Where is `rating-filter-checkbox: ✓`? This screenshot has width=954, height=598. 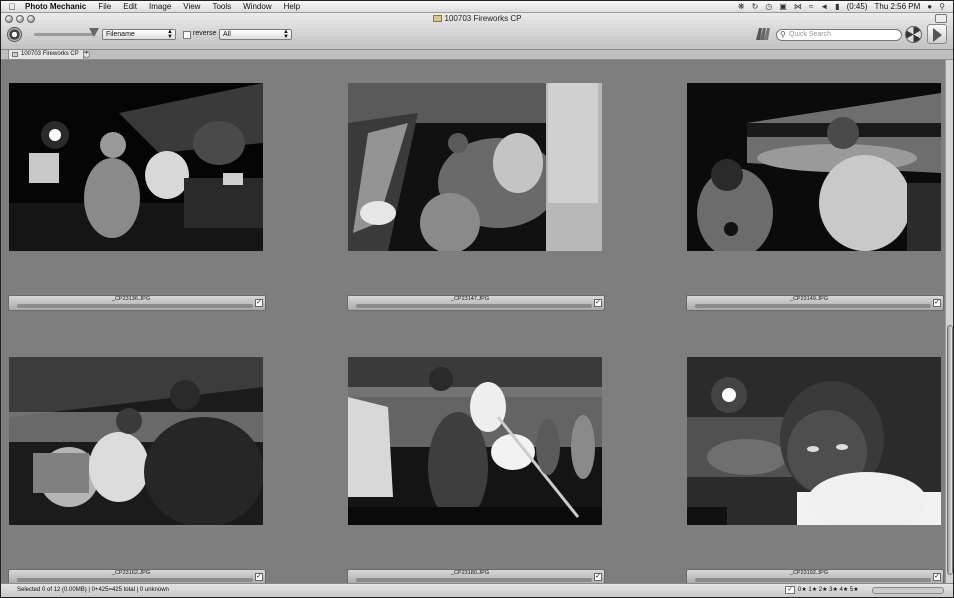
rating-filter-checkbox: ✓ is located at coordinates (790, 590).